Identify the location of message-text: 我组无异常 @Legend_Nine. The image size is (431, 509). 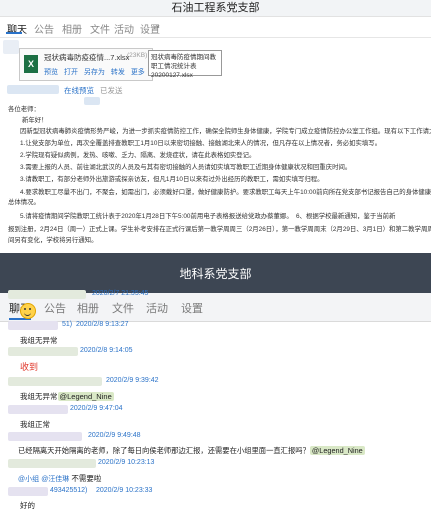
(67, 396).